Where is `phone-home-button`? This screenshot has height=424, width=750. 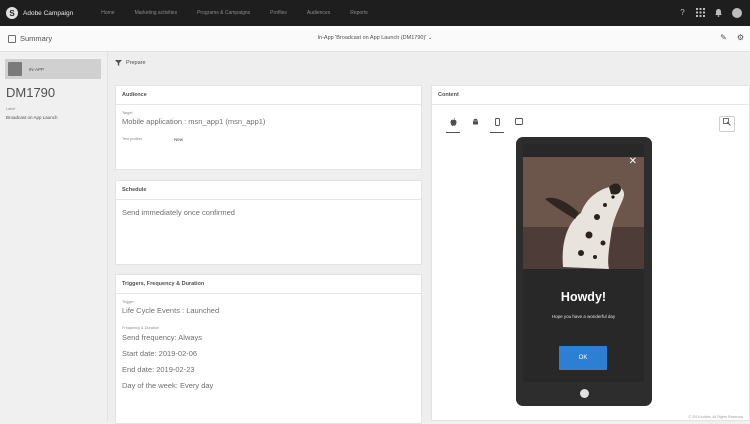 phone-home-button is located at coordinates (584, 393).